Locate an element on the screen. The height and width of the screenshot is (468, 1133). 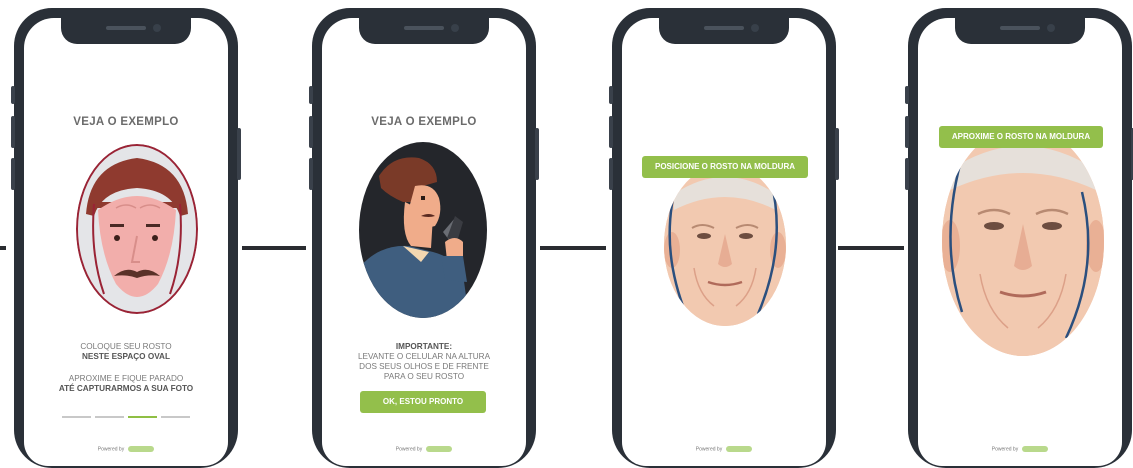
approach-face-banner: APROXIME O ROSTO NA MOLDURA is located at coordinates (1021, 137).